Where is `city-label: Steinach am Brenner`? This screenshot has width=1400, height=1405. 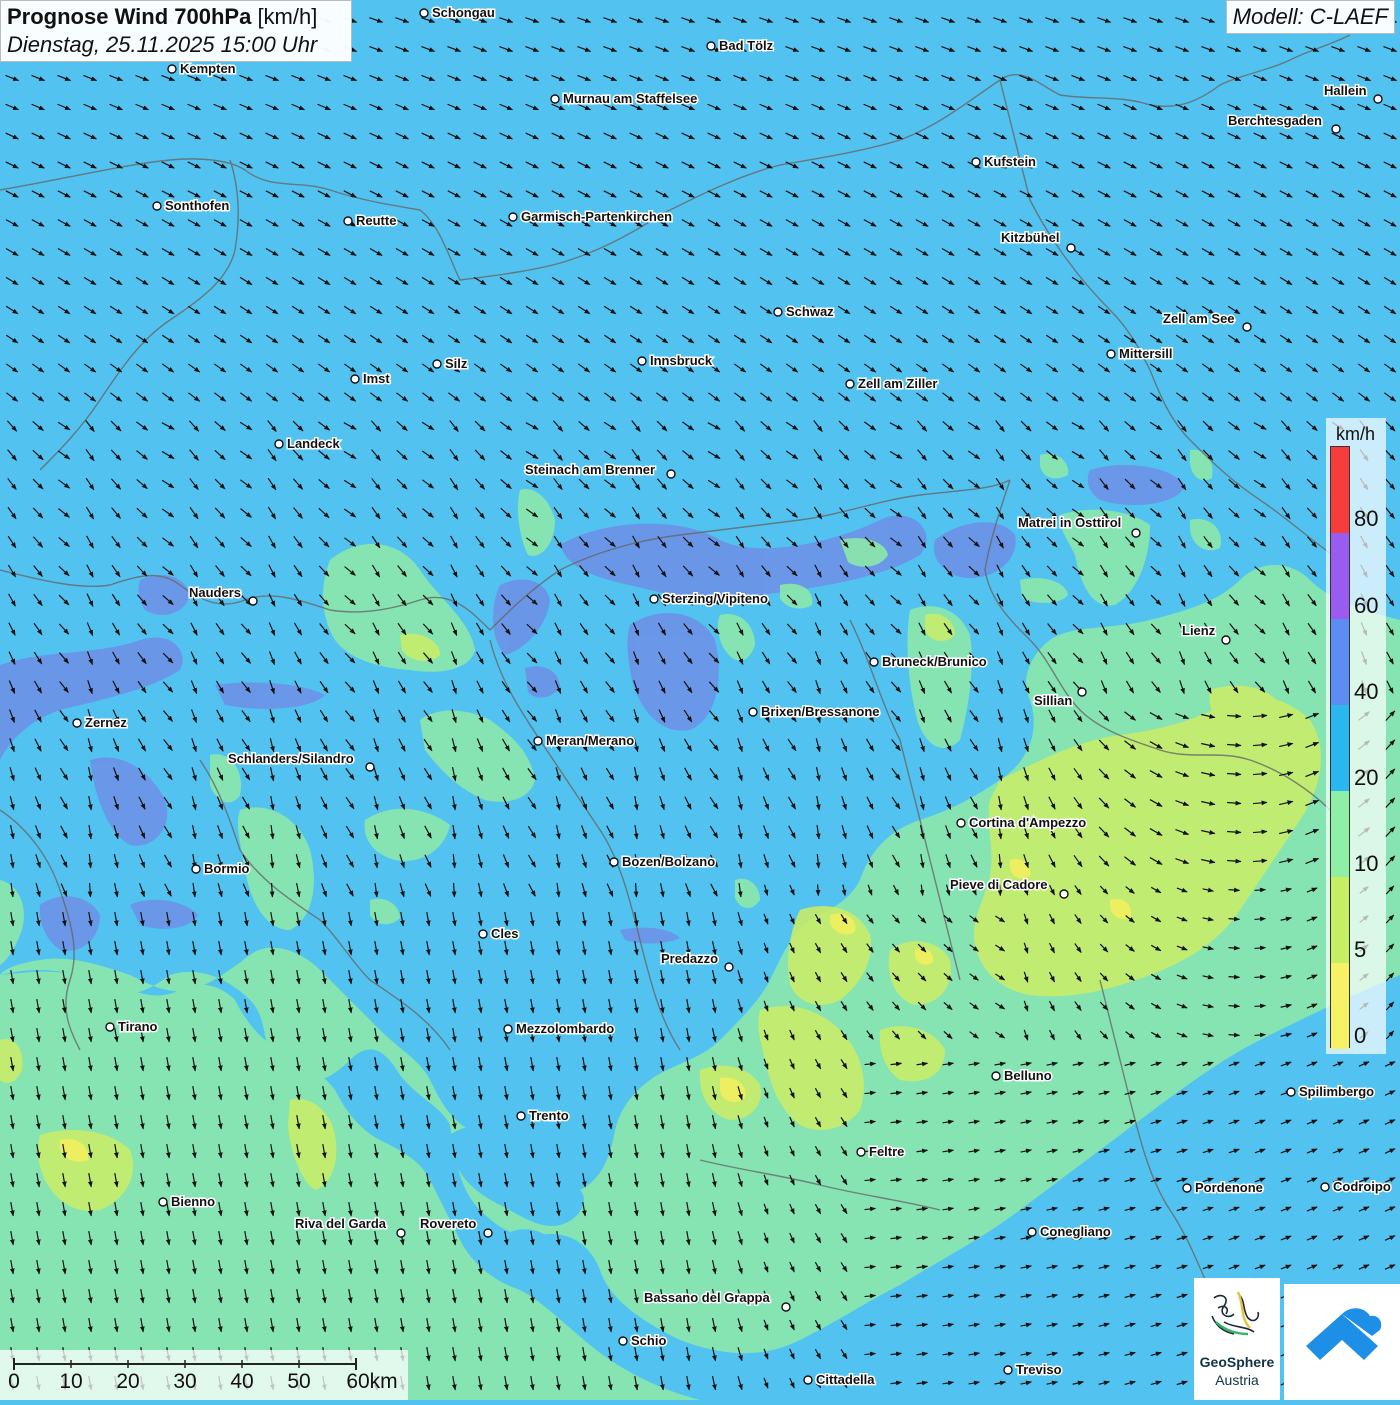 city-label: Steinach am Brenner is located at coordinates (590, 469).